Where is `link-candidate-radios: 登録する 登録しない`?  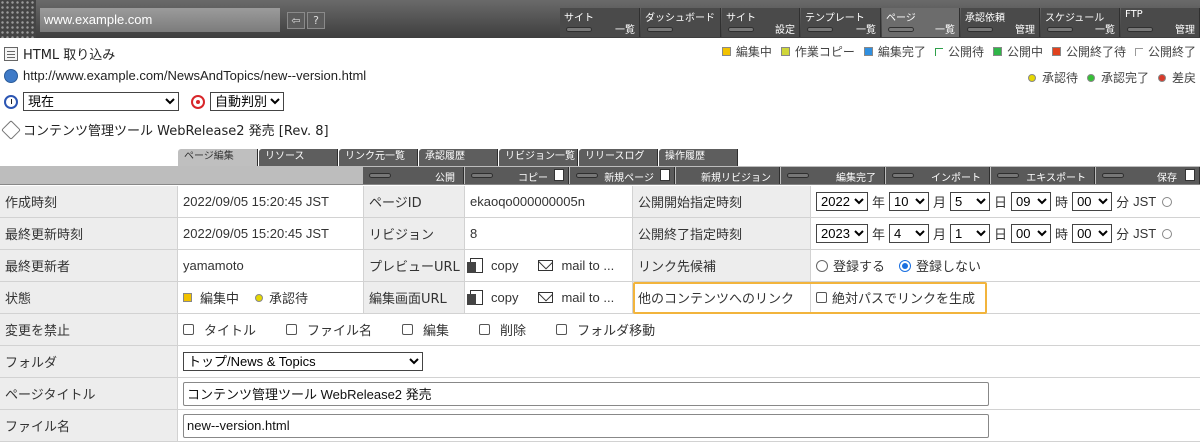
link-candidate-radios: 登録する 登録しない is located at coordinates (1005, 265).